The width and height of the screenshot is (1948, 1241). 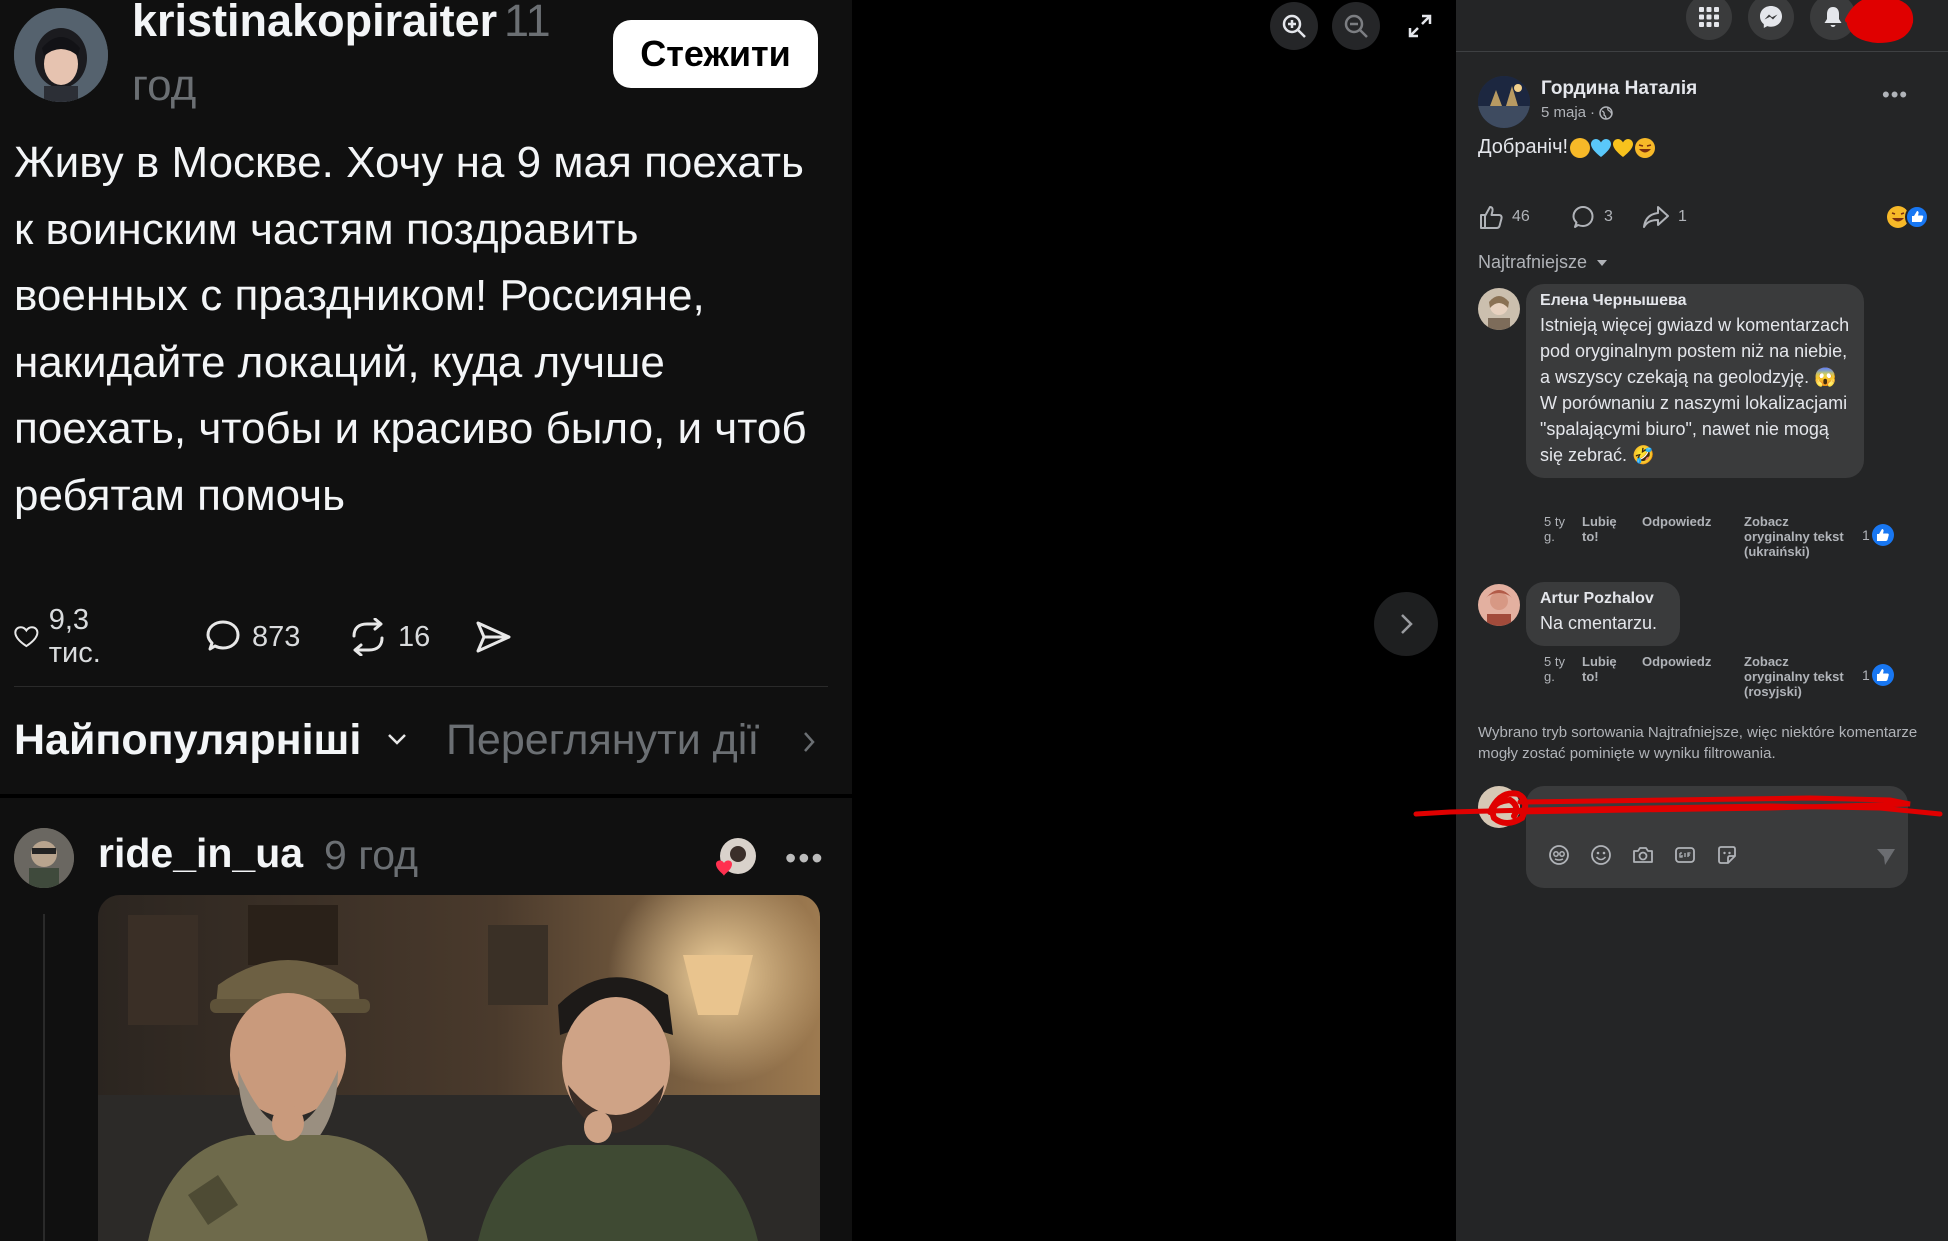 I want to click on threads-share-button, so click(x=498, y=637).